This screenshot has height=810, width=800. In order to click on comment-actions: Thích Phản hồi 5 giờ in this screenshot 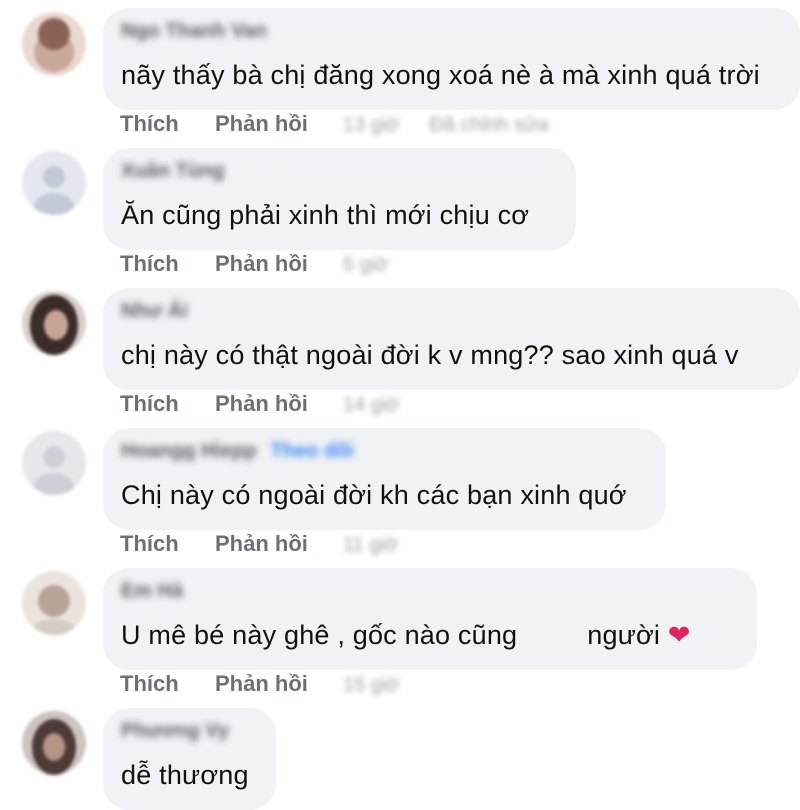, I will do `click(254, 264)`.